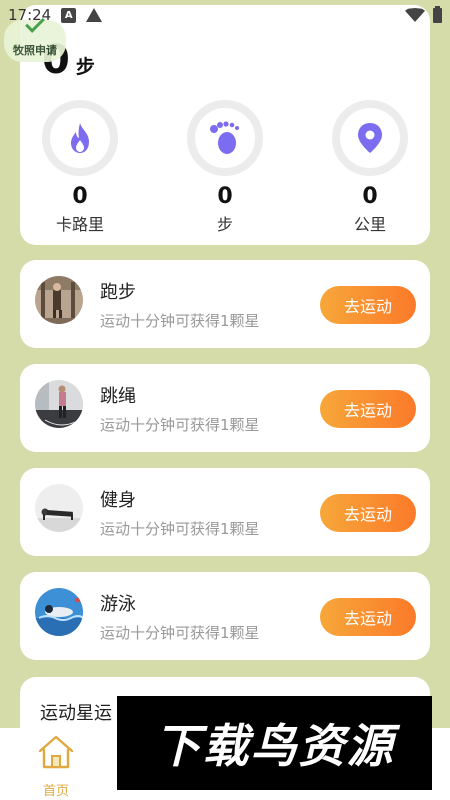 The width and height of the screenshot is (450, 800). Describe the element at coordinates (437, 14) in the screenshot. I see `battery-icon` at that location.